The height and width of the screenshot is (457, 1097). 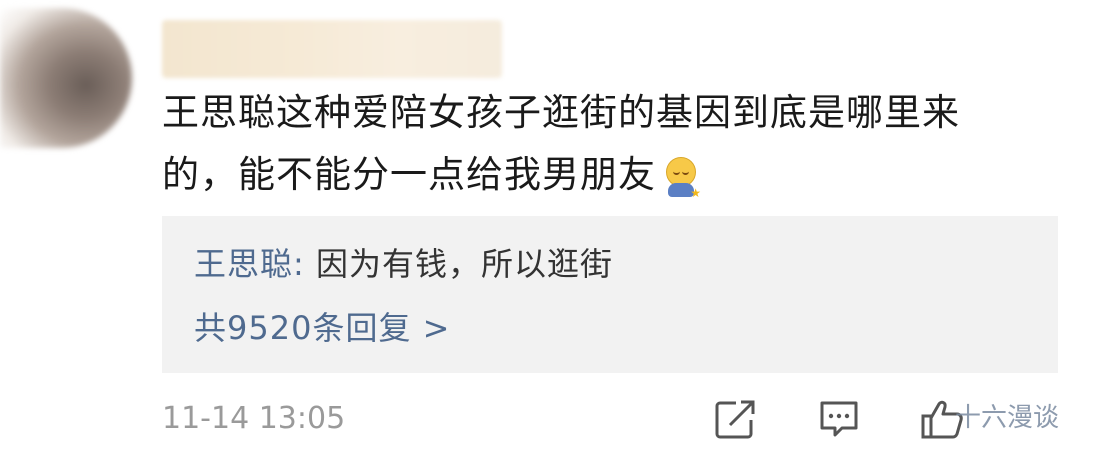 I want to click on view-replies-link: 共9520条回复 >, so click(x=322, y=328).